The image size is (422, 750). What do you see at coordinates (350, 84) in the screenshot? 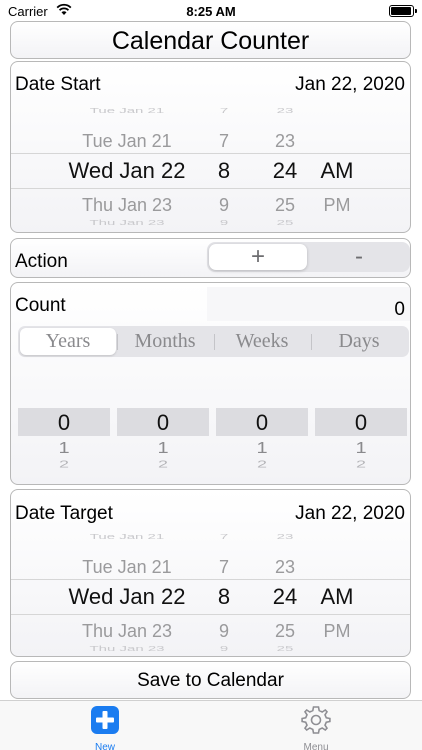
I see `date-start-value: Jan 22, 2020` at bounding box center [350, 84].